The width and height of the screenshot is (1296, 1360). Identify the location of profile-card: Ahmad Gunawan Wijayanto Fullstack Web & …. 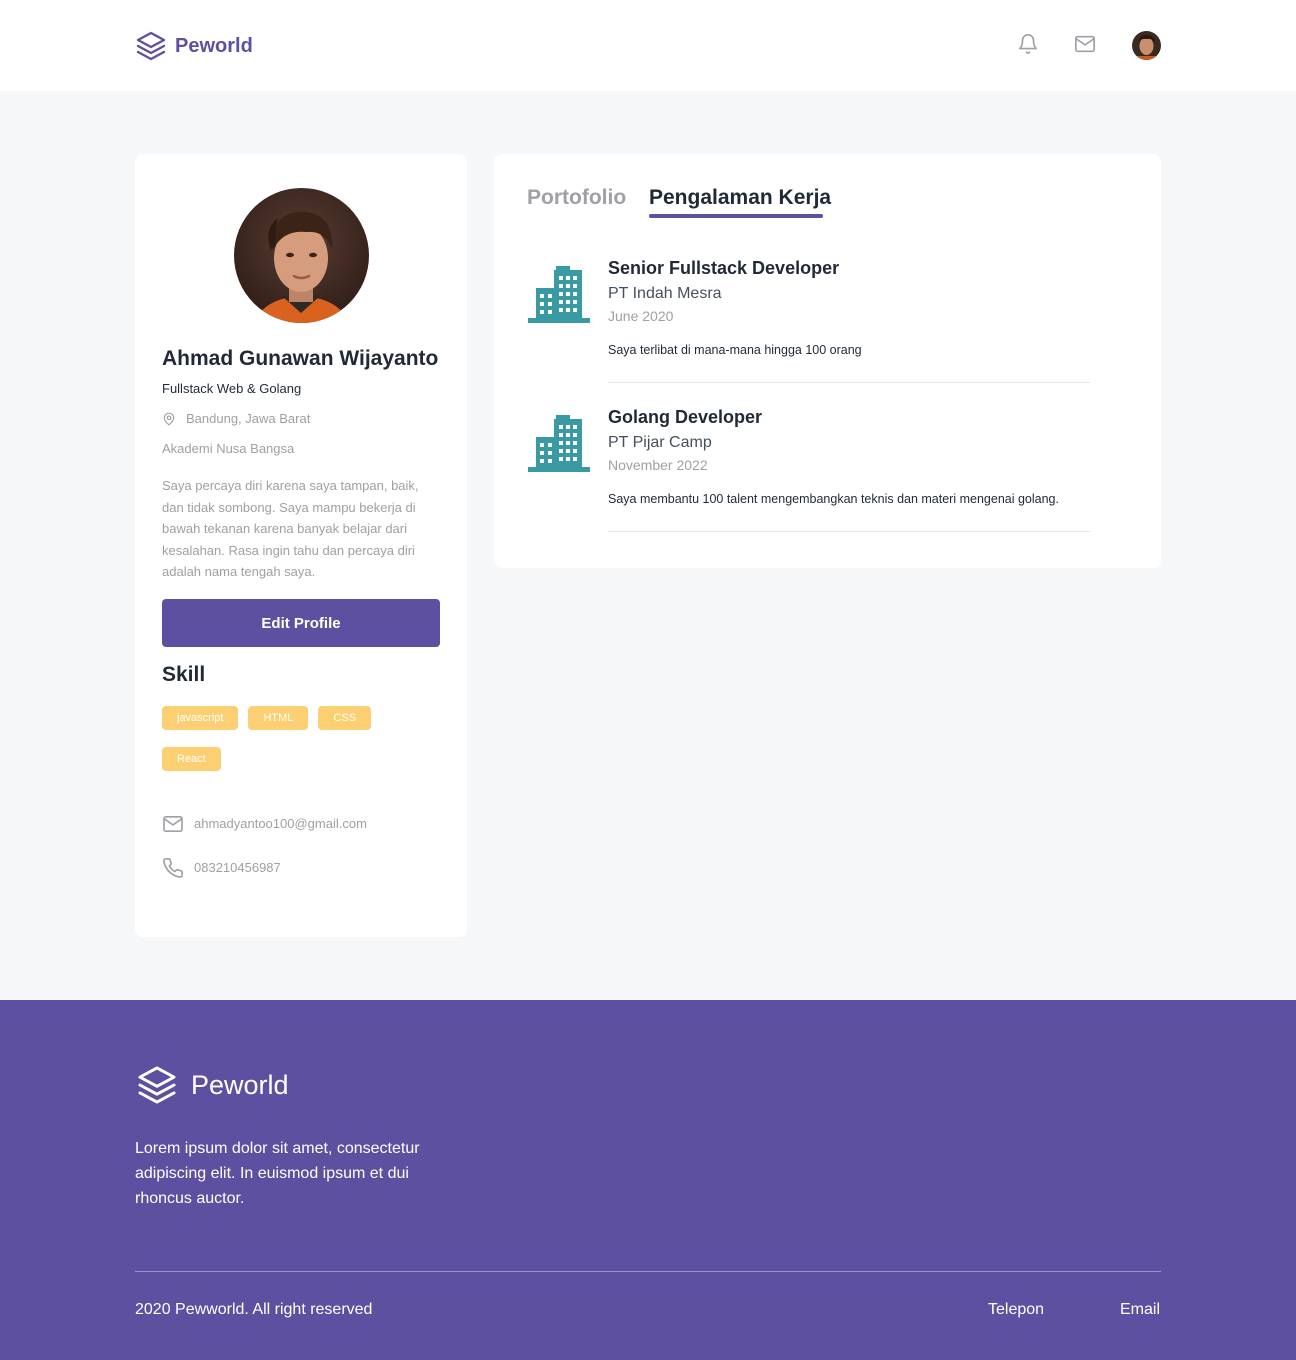
(301, 545).